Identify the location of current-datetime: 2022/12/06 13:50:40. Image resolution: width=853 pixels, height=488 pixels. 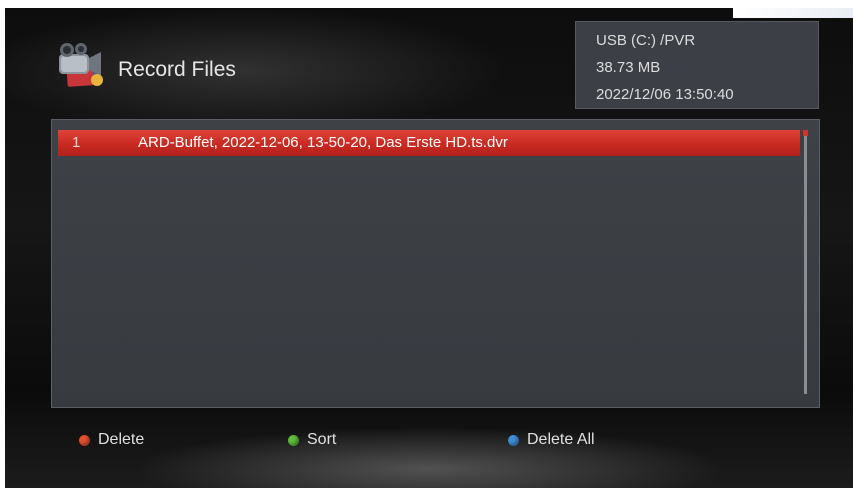
(665, 94).